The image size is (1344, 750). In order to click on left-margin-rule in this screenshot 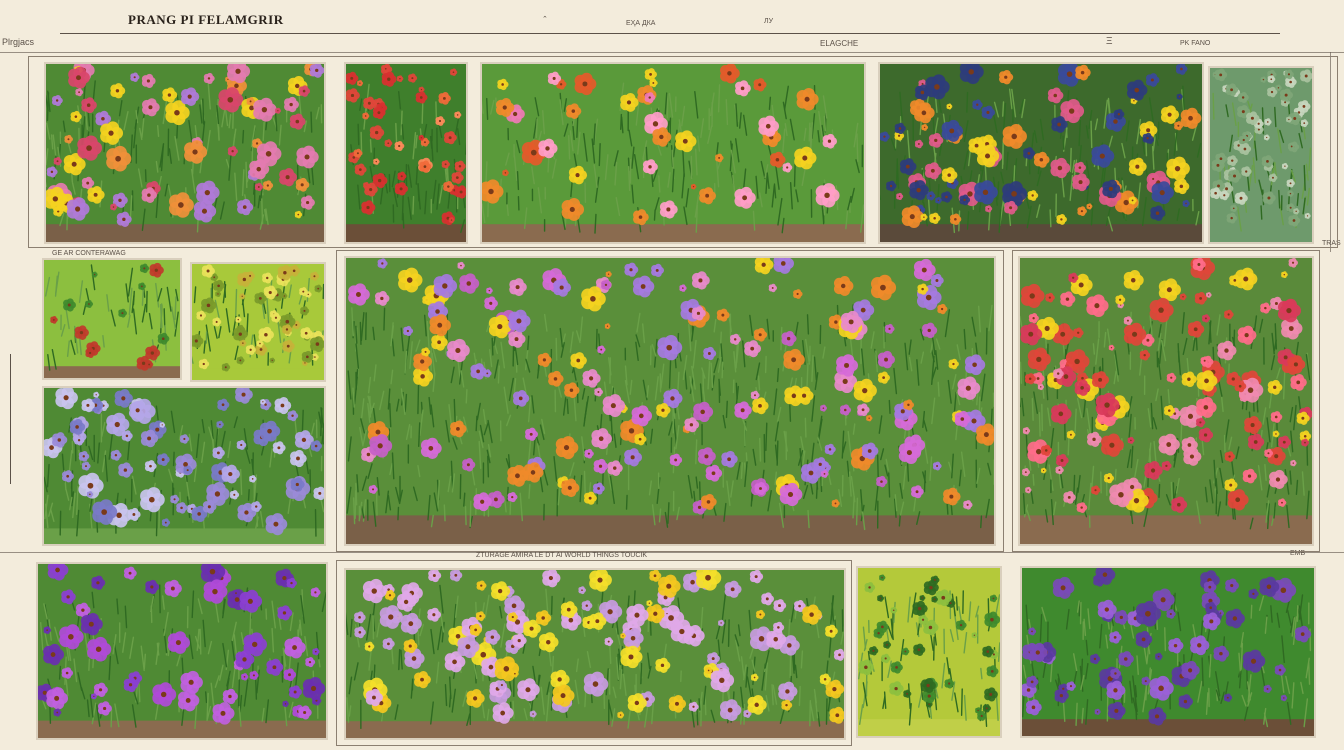, I will do `click(10, 419)`.